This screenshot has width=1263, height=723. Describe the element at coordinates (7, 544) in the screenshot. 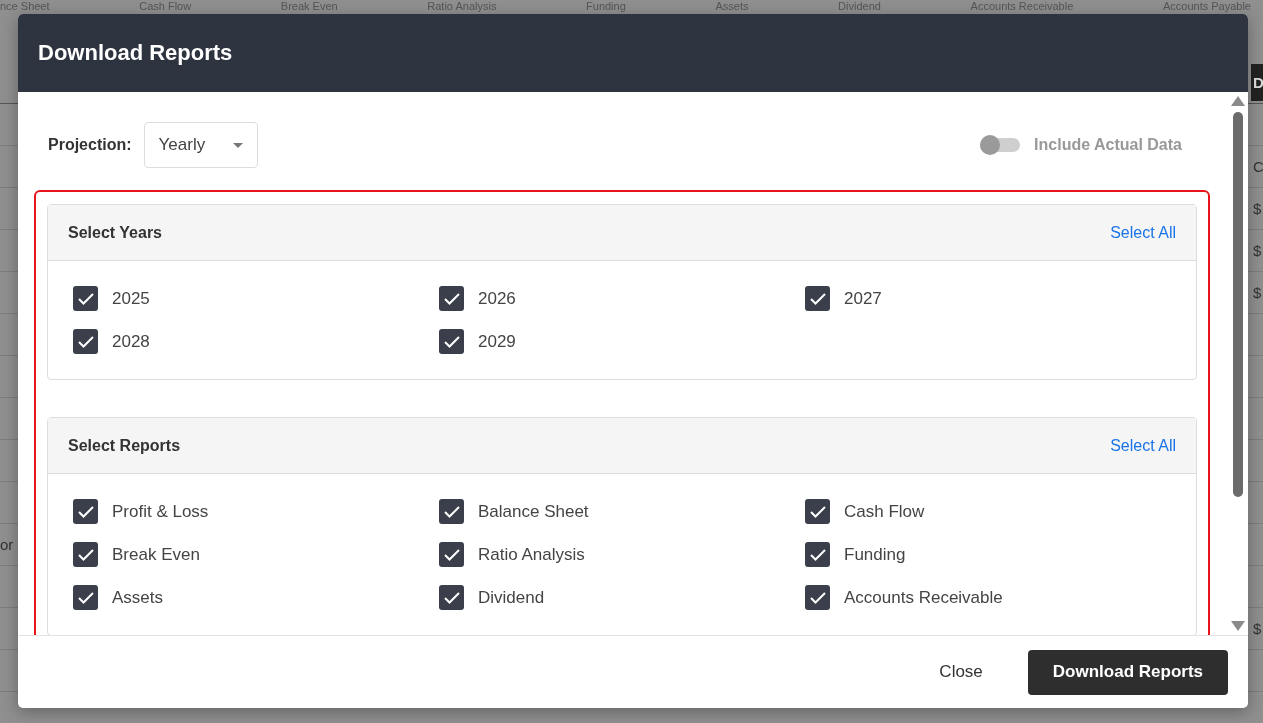

I see `background-cell-text: or` at that location.